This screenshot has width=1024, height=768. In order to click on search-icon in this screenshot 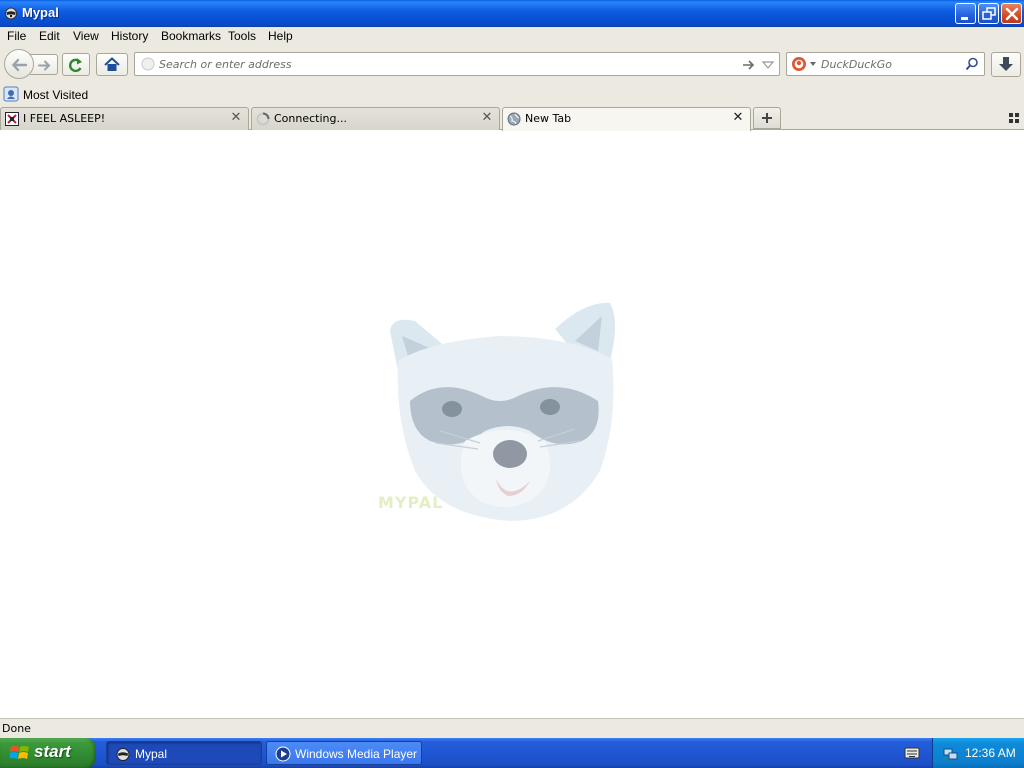, I will do `click(972, 64)`.